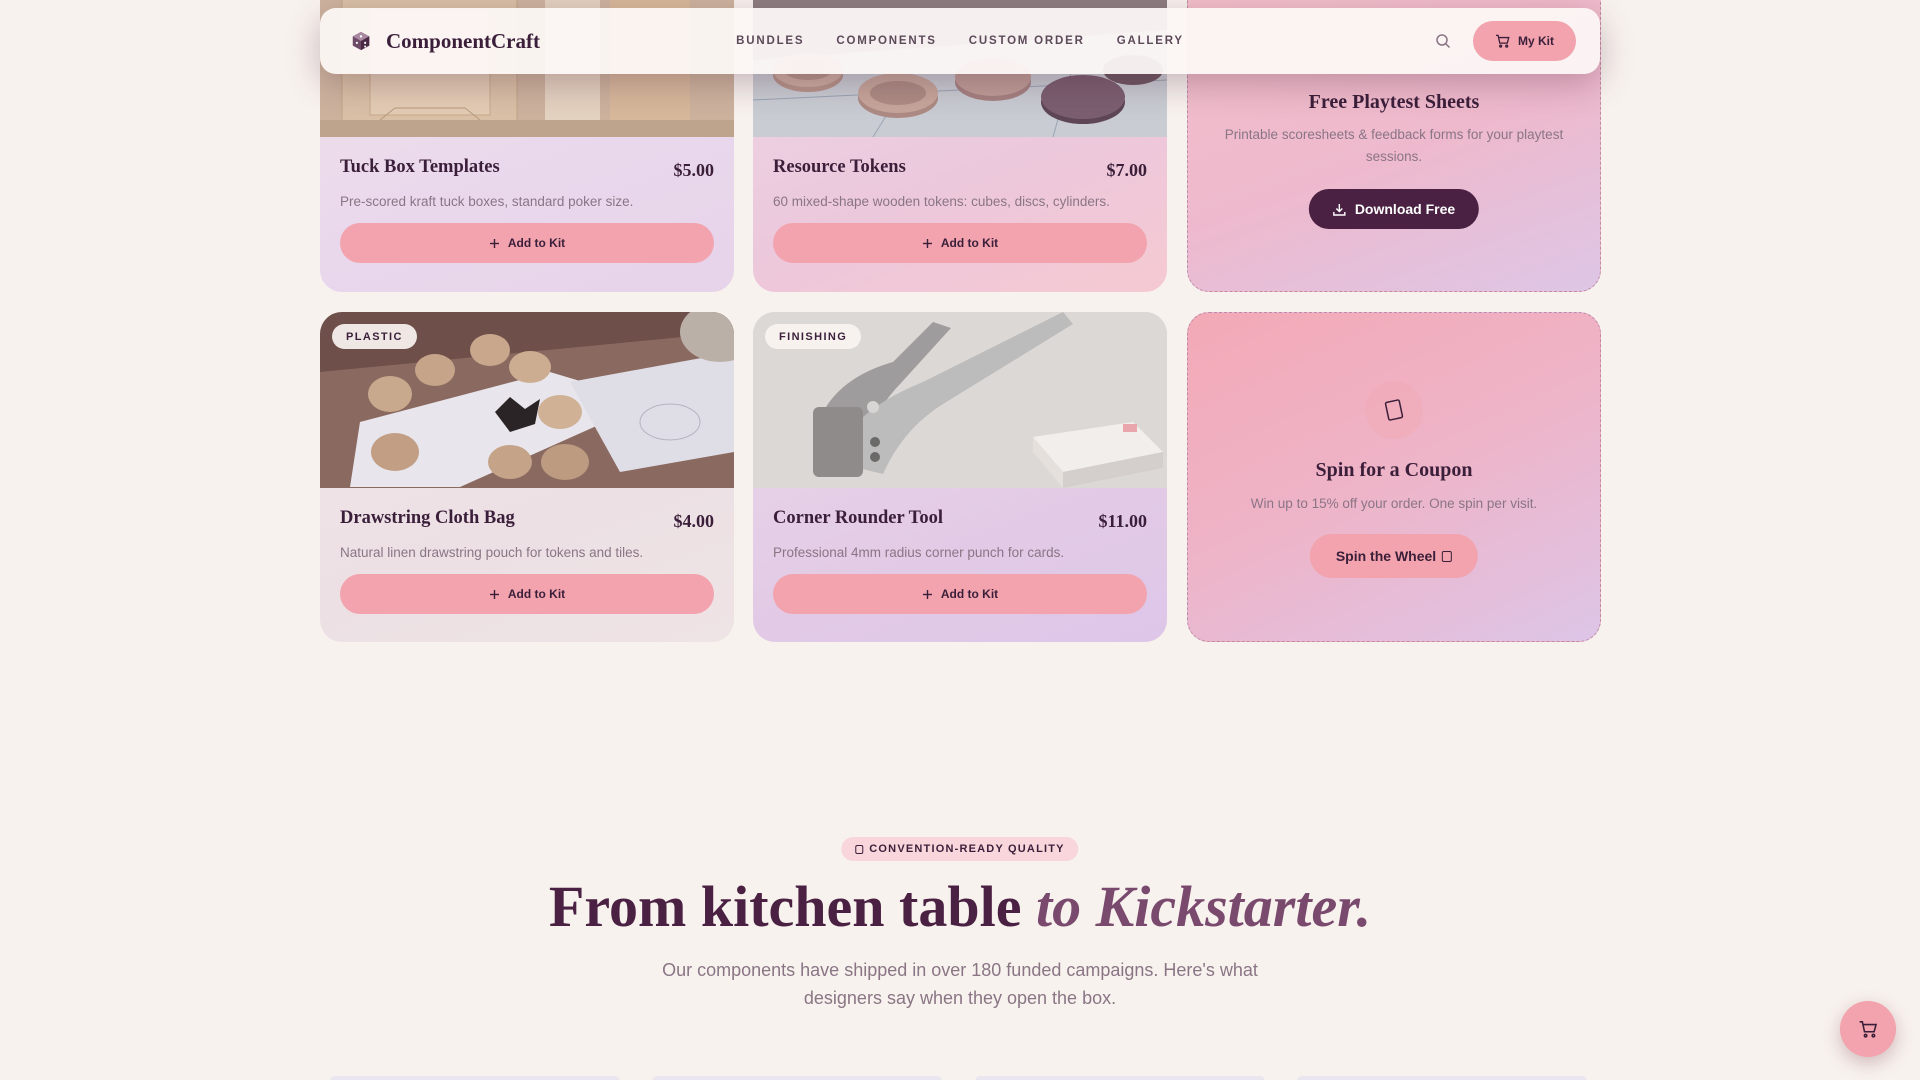 Image resolution: width=1920 pixels, height=1080 pixels. What do you see at coordinates (770, 41) in the screenshot?
I see `nav-link-bundles: BUNDLES` at bounding box center [770, 41].